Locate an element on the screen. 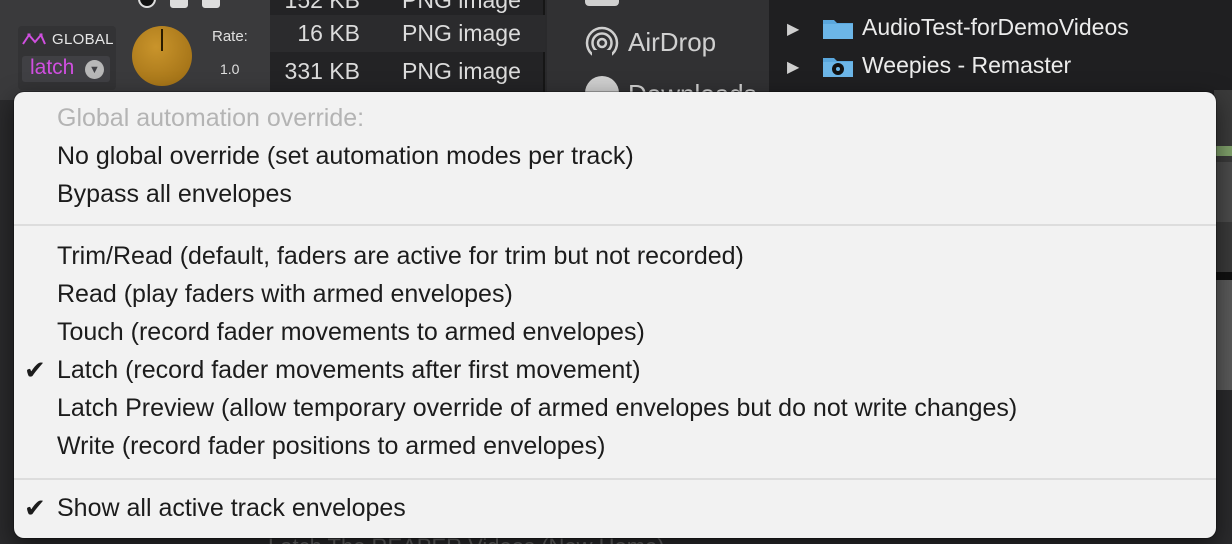 The image size is (1232, 544). rate-knob is located at coordinates (162, 56).